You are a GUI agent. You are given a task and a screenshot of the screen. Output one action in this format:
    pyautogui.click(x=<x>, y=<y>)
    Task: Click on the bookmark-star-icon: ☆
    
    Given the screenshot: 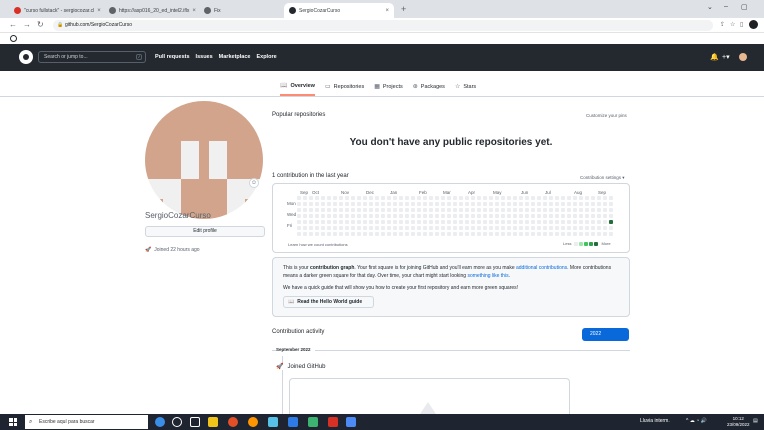 What is the action you would take?
    pyautogui.click(x=732, y=24)
    